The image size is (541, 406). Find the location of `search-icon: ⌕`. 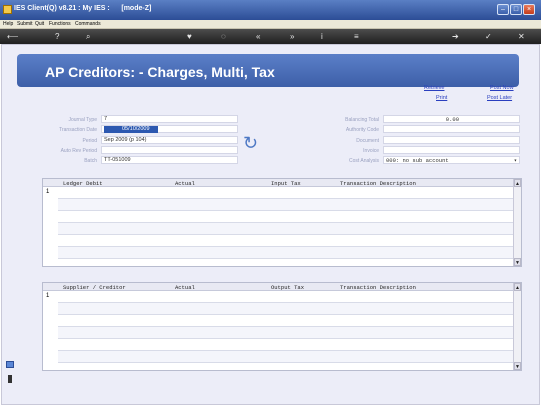

search-icon: ⌕ is located at coordinates (88, 36).